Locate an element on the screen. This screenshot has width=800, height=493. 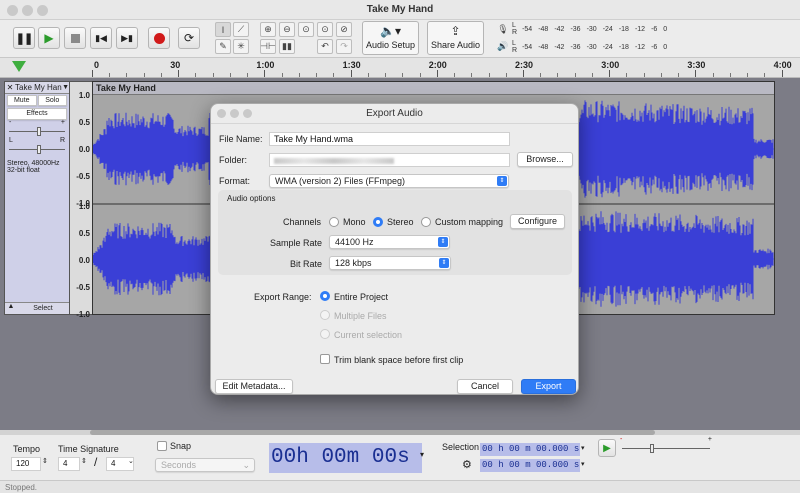
select-arrows-icon: ⇕ is located at coordinates (502, 181).